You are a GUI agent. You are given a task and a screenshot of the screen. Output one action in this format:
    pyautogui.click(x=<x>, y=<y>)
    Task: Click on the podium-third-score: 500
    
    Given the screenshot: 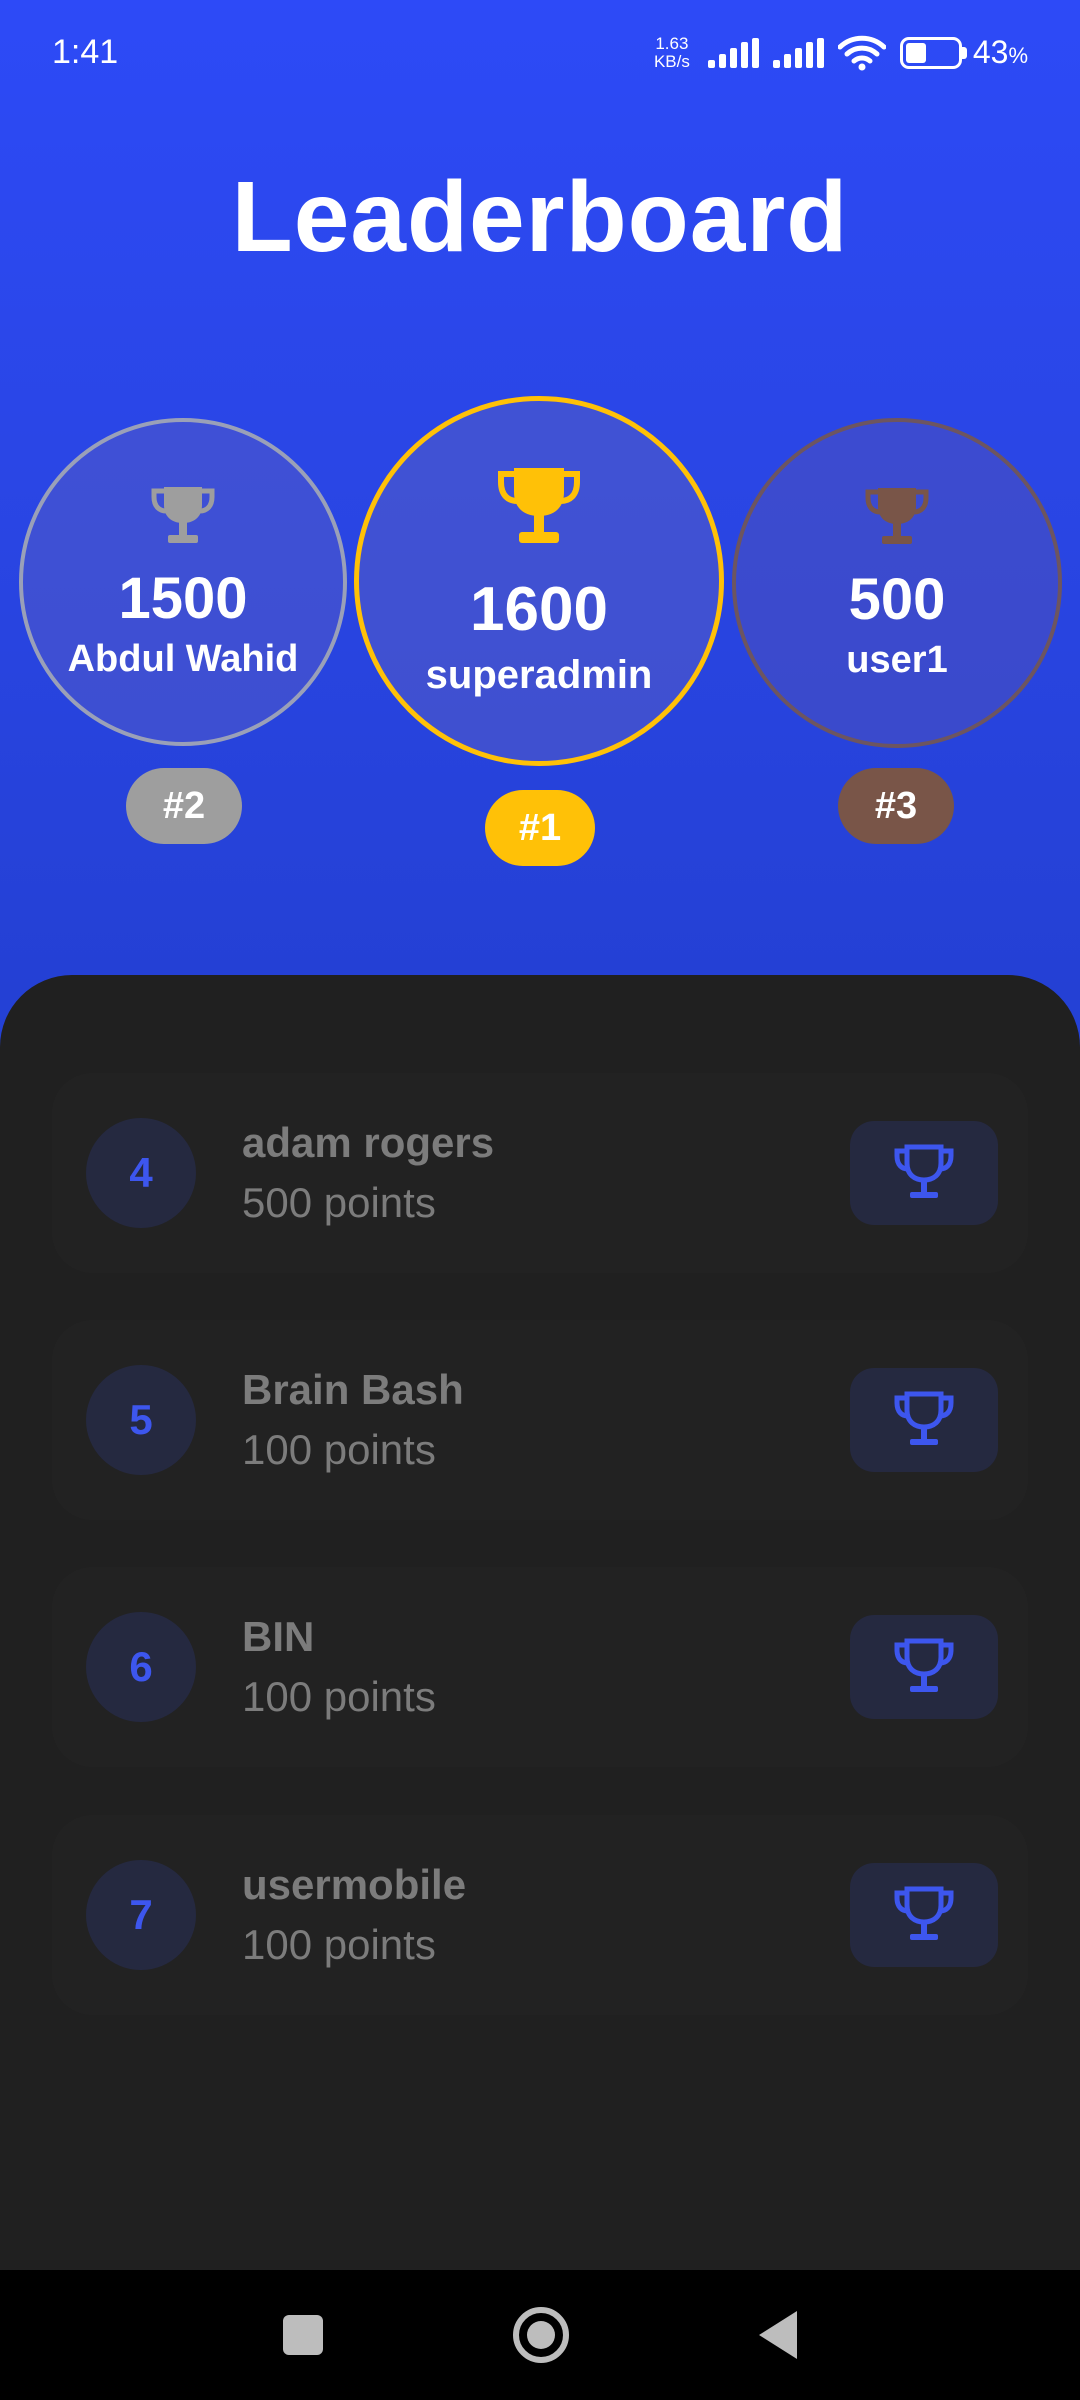 What is the action you would take?
    pyautogui.click(x=897, y=599)
    